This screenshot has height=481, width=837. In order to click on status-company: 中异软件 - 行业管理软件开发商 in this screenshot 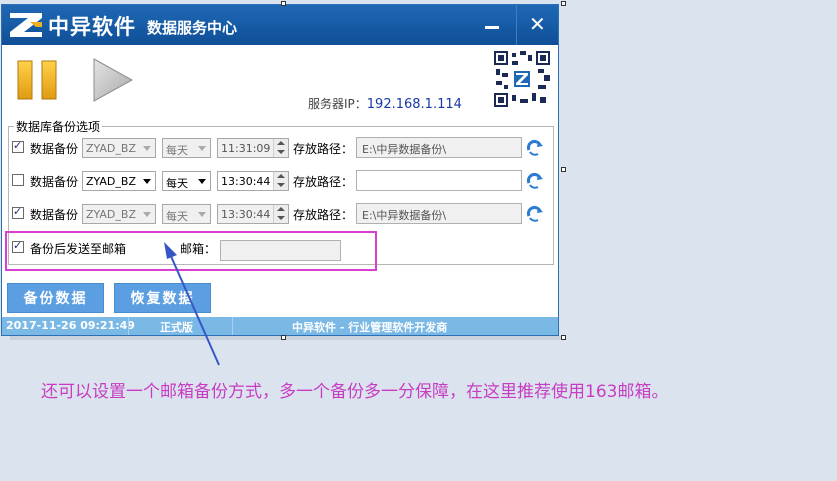, I will do `click(370, 327)`.